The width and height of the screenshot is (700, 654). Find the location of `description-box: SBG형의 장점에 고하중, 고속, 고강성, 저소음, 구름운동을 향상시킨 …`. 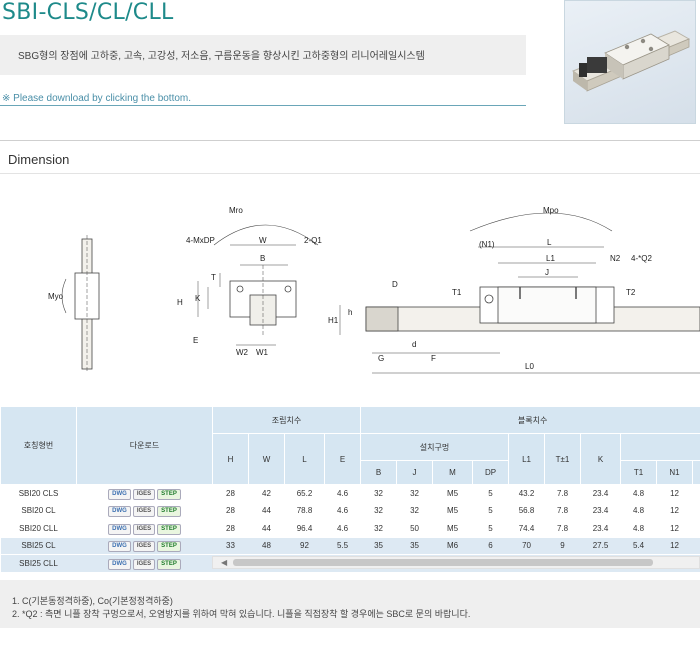

description-box: SBG형의 장점에 고하중, 고속, 고강성, 저소음, 구름운동을 향상시킨 … is located at coordinates (263, 55).